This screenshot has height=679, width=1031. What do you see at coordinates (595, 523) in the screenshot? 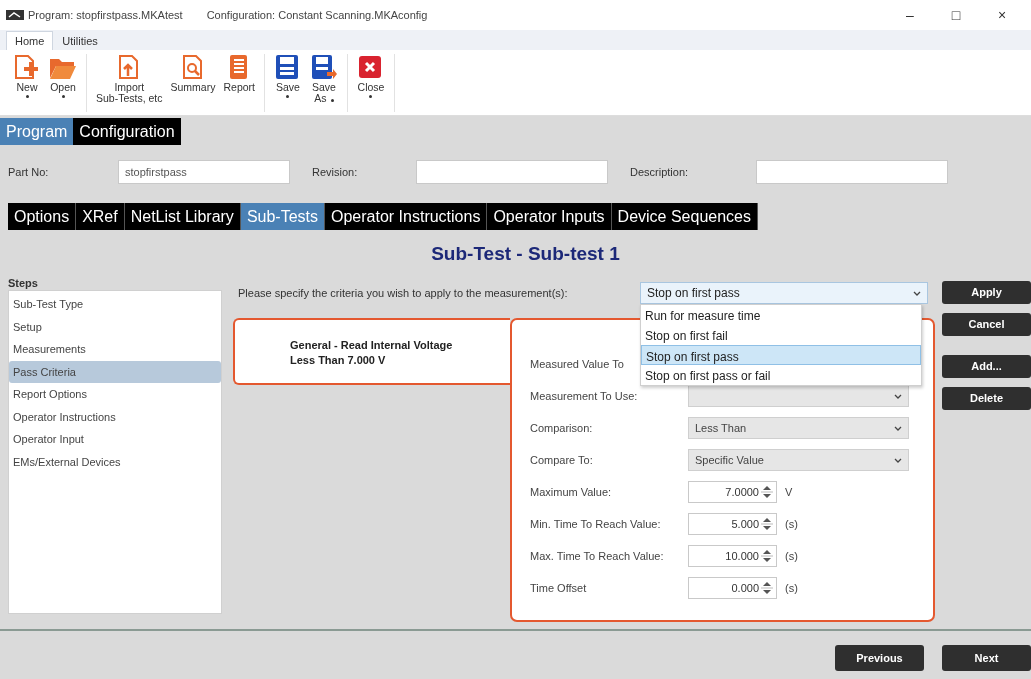
I see `field-label: Min. Time To Reach Value:` at bounding box center [595, 523].